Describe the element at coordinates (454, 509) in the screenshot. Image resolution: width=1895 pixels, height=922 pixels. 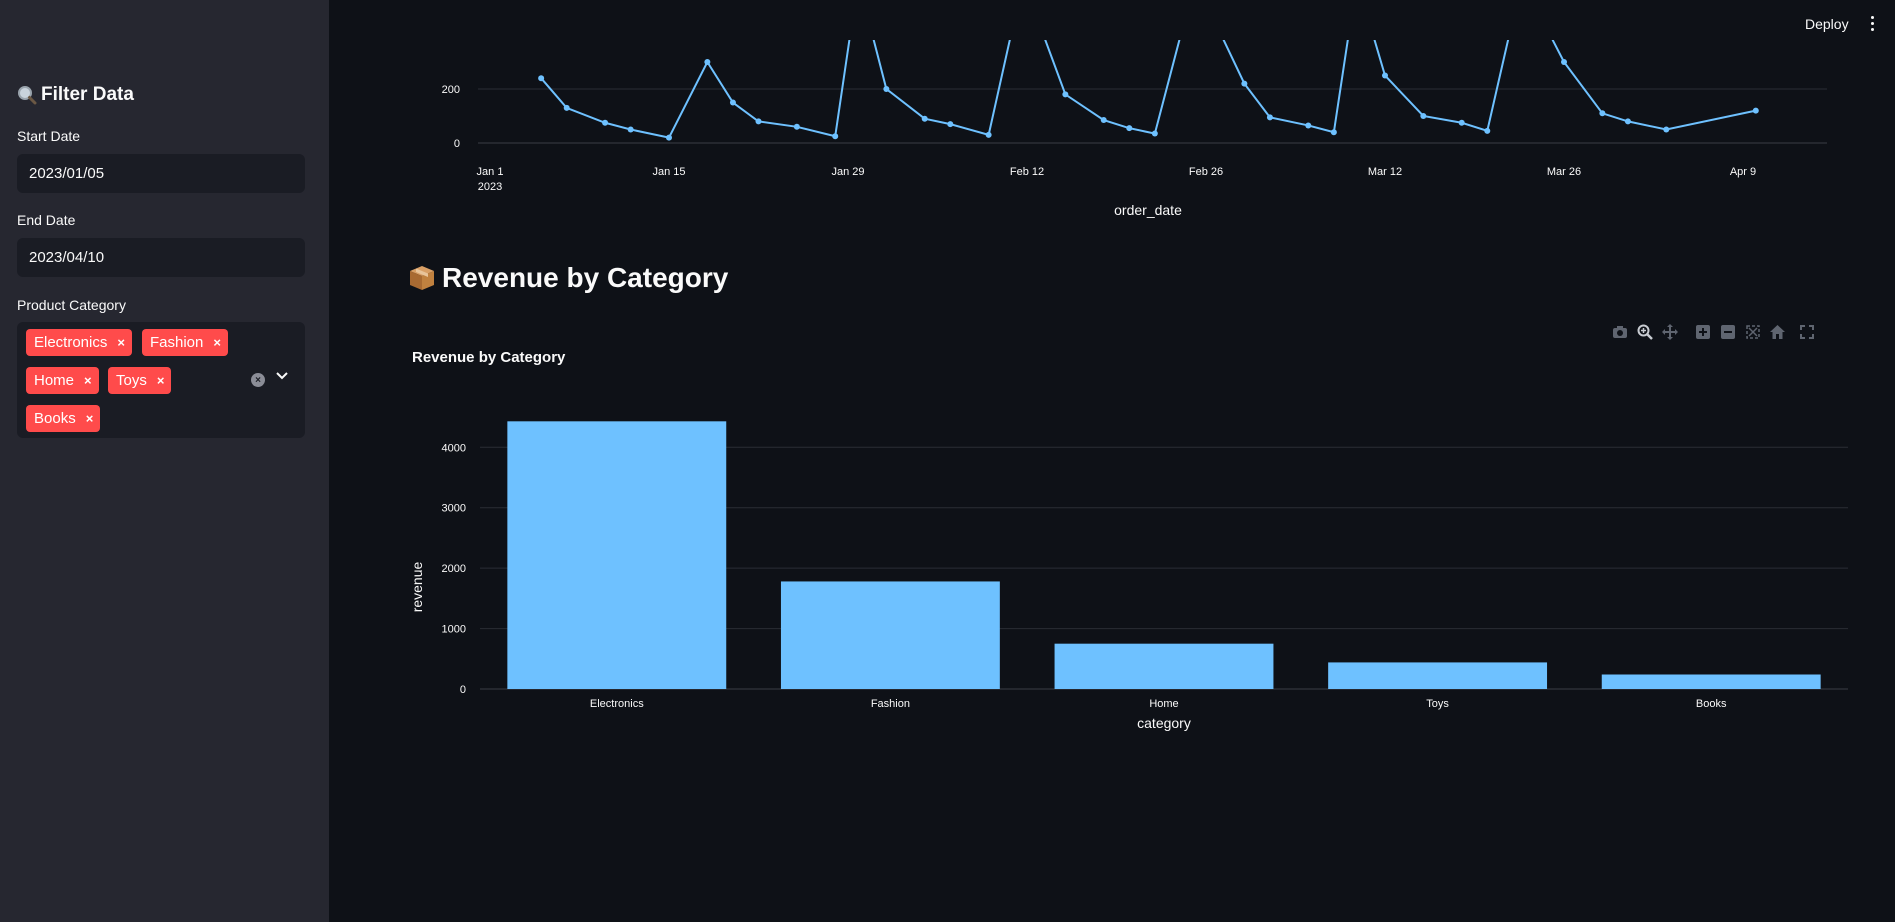
I see `y-tick-label: 3000` at that location.